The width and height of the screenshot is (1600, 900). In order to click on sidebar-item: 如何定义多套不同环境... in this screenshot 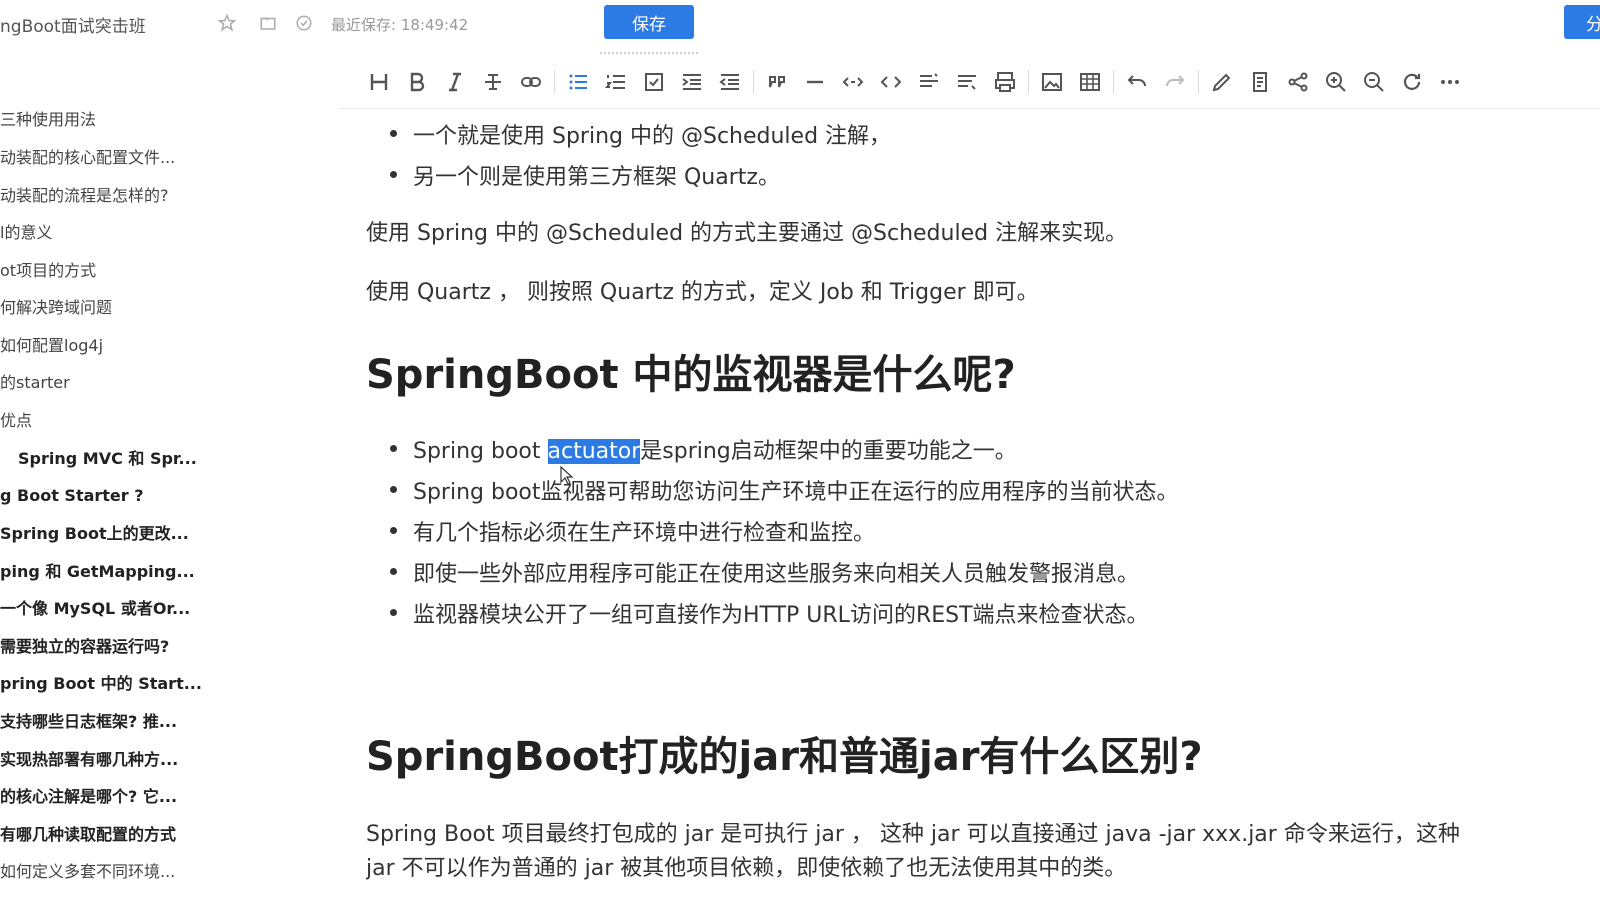, I will do `click(102, 872)`.